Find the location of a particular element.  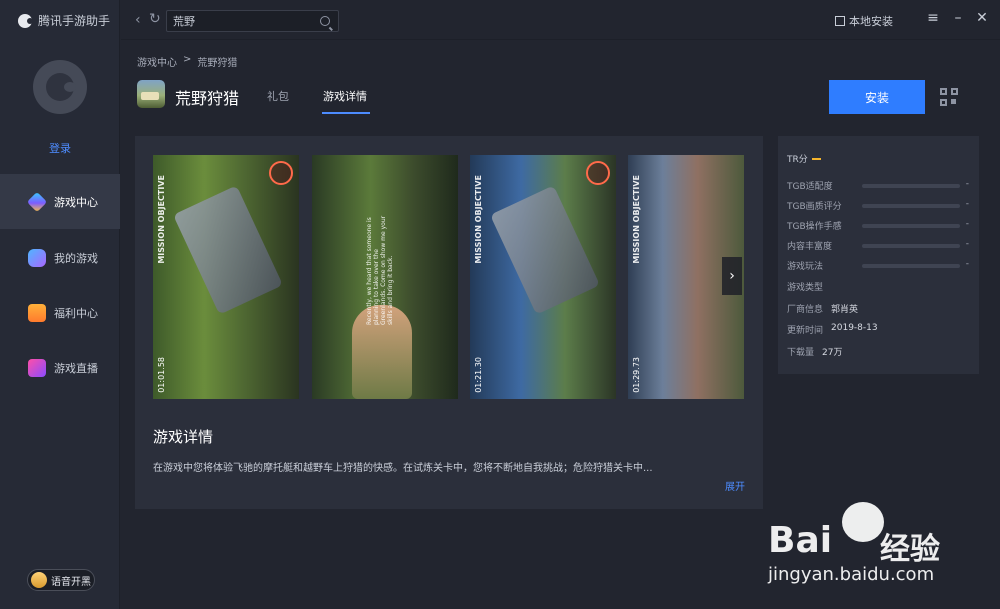

search-box is located at coordinates (252, 21).